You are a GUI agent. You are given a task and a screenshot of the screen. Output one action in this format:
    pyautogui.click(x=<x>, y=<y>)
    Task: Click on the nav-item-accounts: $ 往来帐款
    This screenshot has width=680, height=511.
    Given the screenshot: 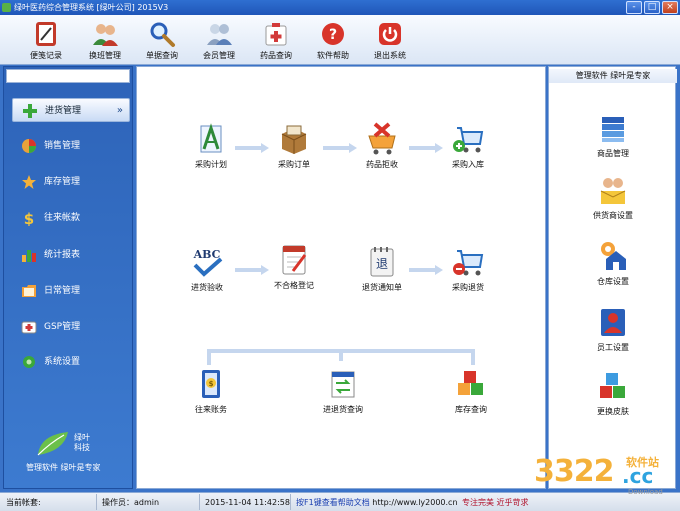 What is the action you would take?
    pyautogui.click(x=71, y=218)
    